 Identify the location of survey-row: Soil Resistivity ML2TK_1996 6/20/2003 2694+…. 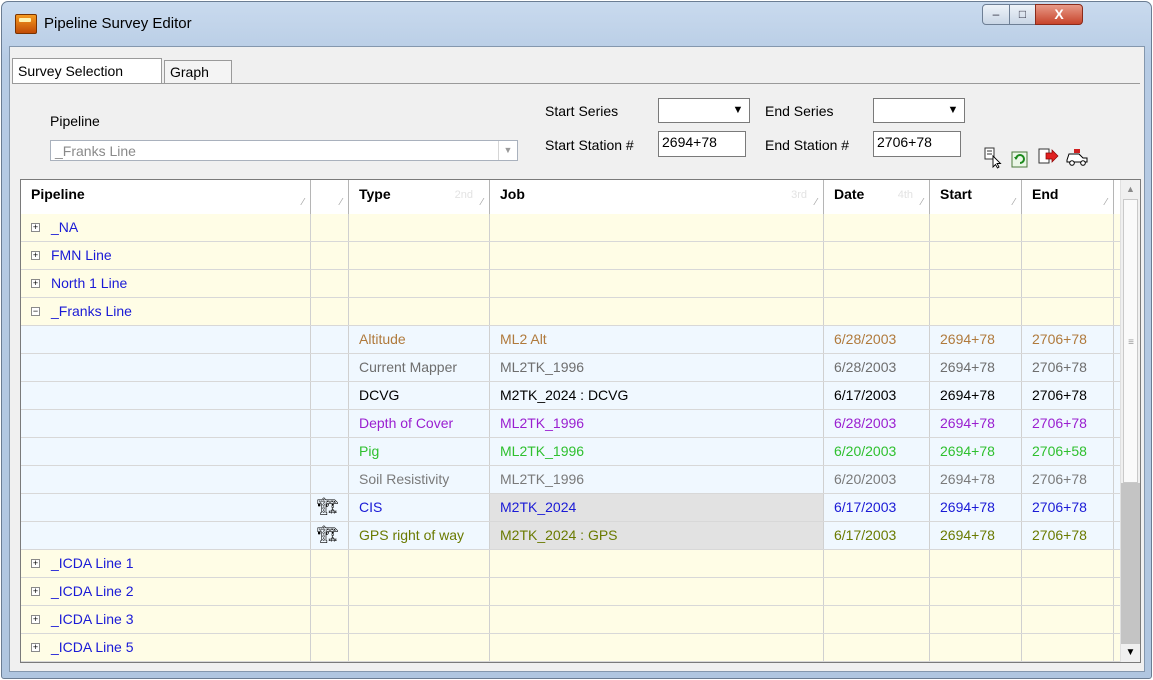
(571, 480).